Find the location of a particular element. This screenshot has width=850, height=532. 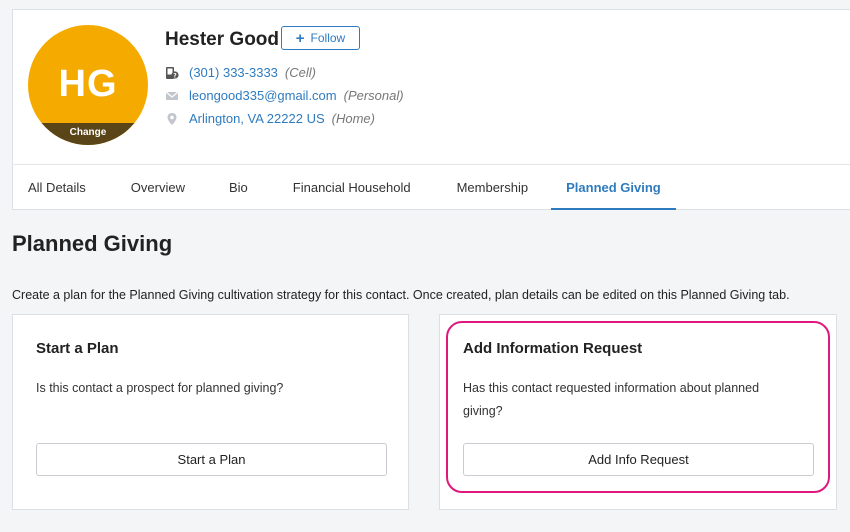

plus-icon: + is located at coordinates (300, 38).